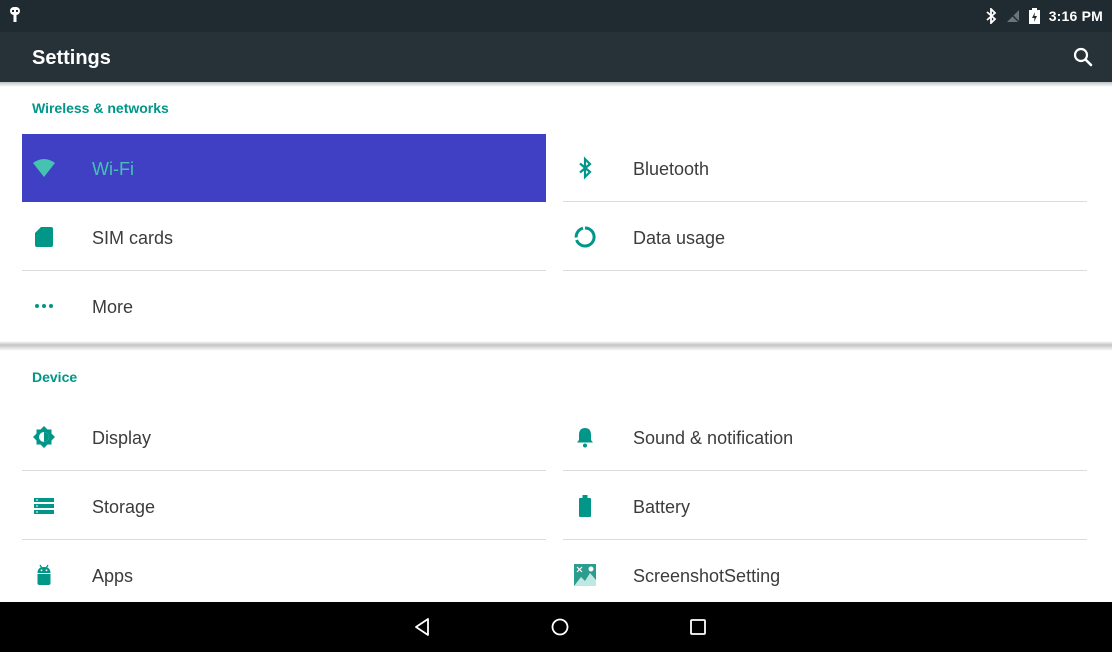 This screenshot has height=652, width=1112. I want to click on settings-item-label: ScreenshotSetting, so click(707, 576).